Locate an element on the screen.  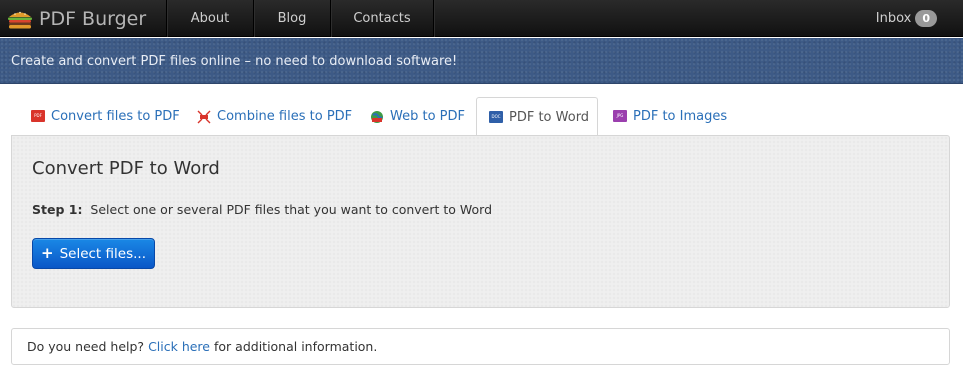
inbox-link: Inbox 0 is located at coordinates (906, 18).